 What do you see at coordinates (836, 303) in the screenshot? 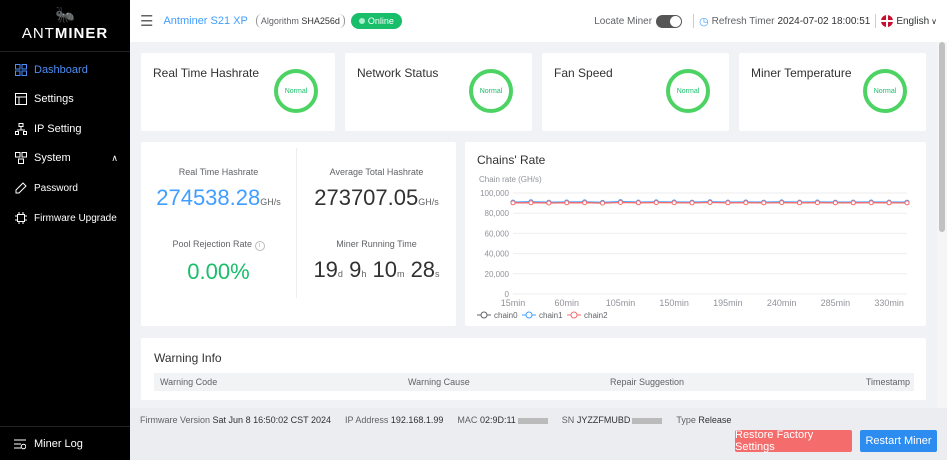
I see `x-tick-label: 285min` at bounding box center [836, 303].